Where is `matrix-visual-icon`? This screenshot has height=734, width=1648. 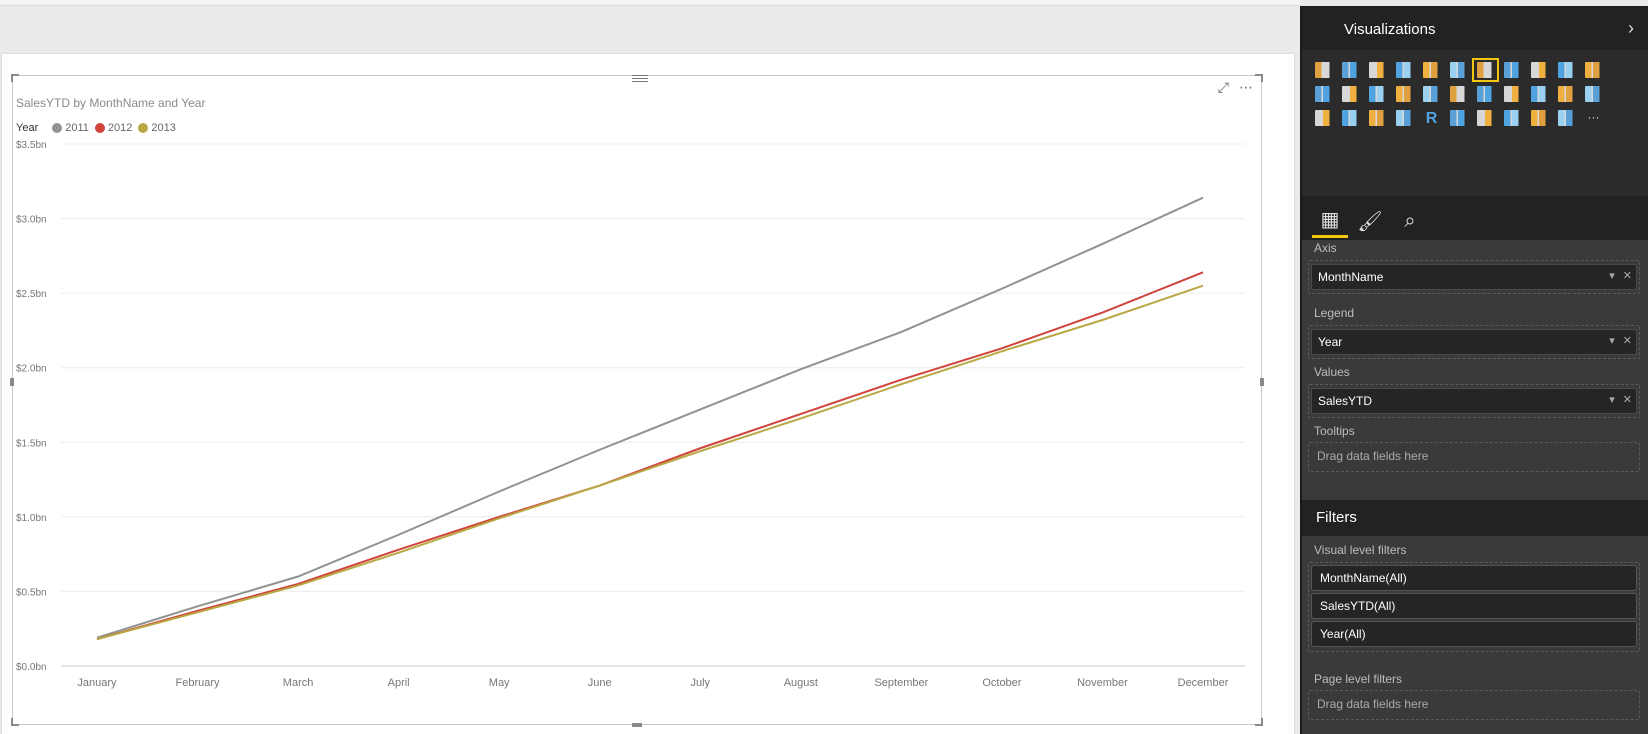
matrix-visual-icon is located at coordinates (1512, 118).